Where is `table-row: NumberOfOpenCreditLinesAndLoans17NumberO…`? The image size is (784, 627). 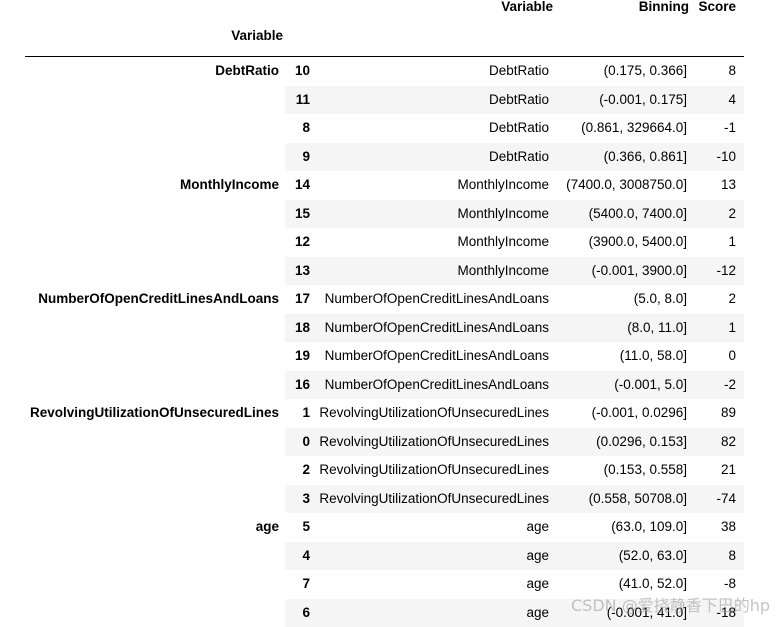 table-row: NumberOfOpenCreditLinesAndLoans17NumberO… is located at coordinates (384, 299).